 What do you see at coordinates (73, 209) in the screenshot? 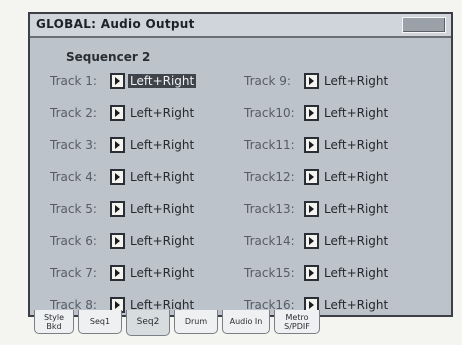
I see `track-label: Track 5:` at bounding box center [73, 209].